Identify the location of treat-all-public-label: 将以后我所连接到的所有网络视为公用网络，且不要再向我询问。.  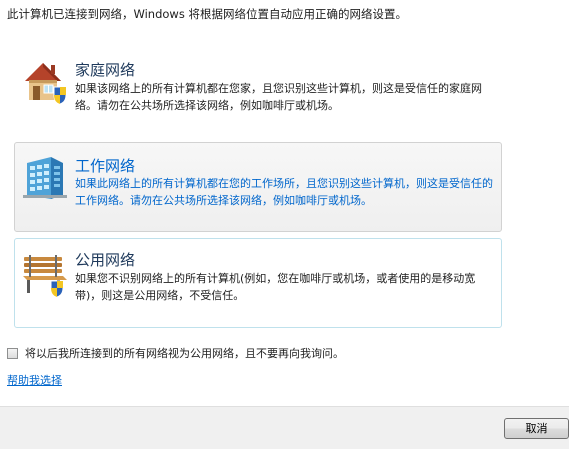
(184, 353).